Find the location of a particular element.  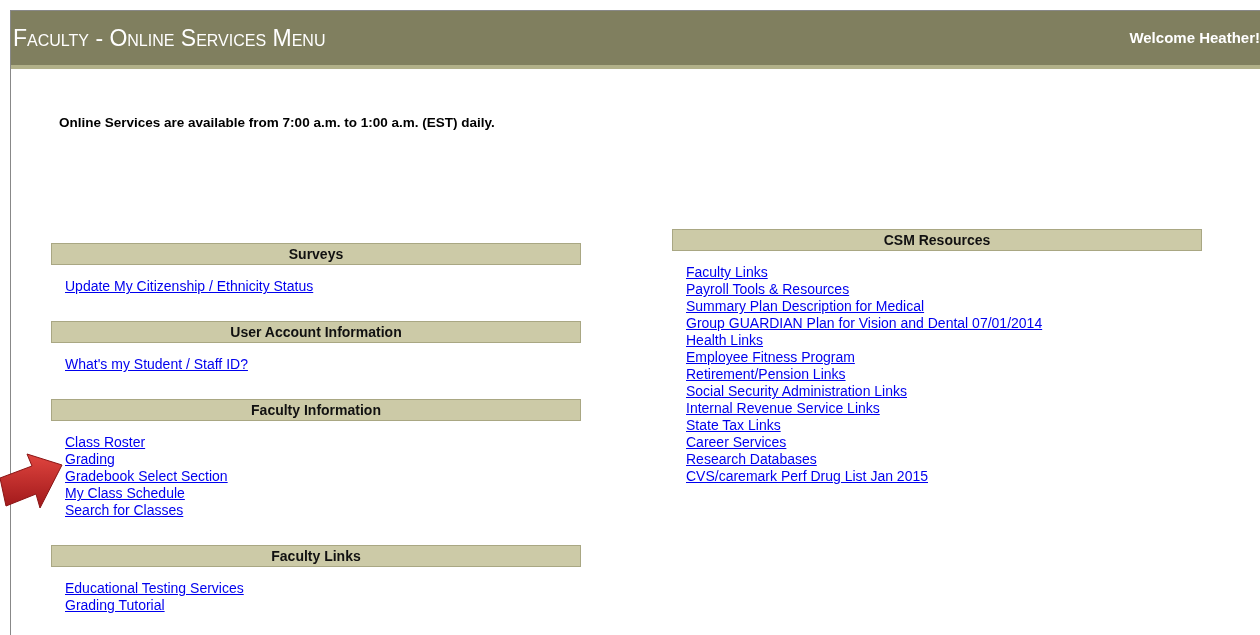

menu-link: Social Security Administration Links is located at coordinates (796, 392).